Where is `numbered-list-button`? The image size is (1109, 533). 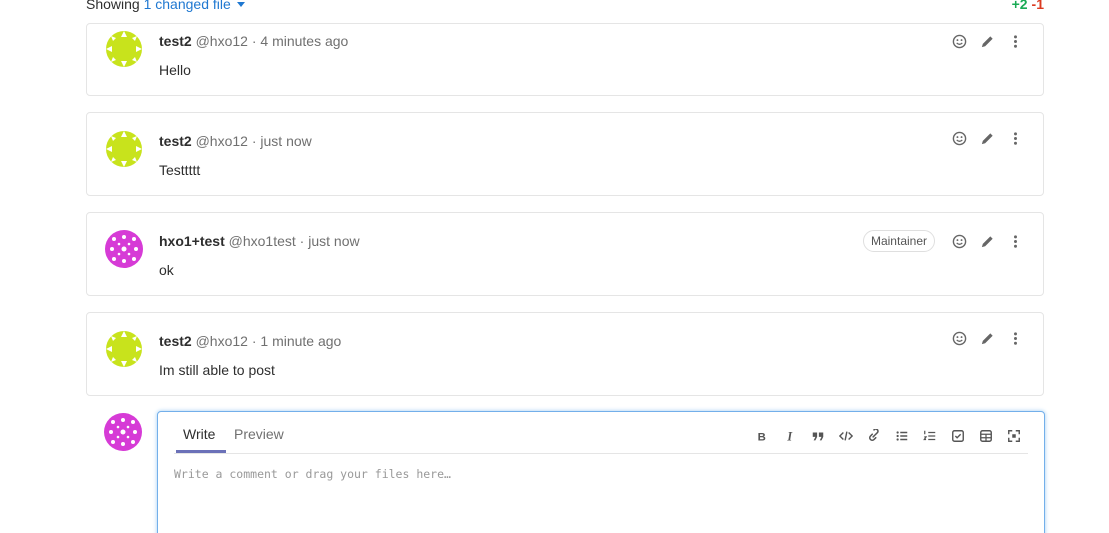 numbered-list-button is located at coordinates (930, 436).